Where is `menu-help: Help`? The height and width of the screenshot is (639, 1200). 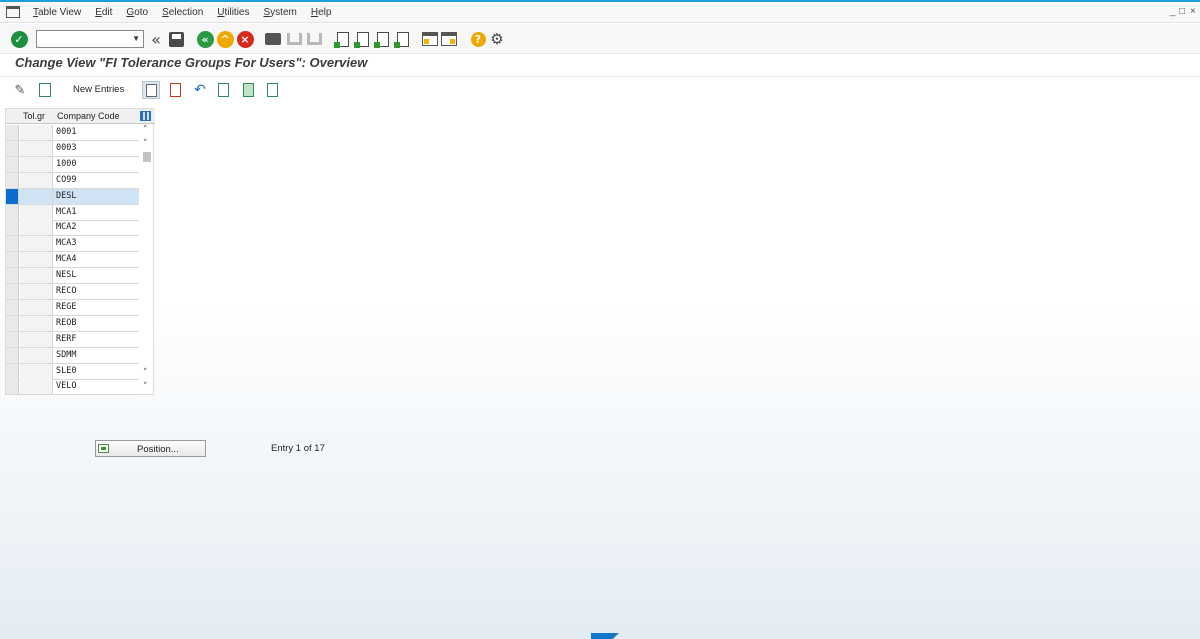
menu-help: Help is located at coordinates (321, 12).